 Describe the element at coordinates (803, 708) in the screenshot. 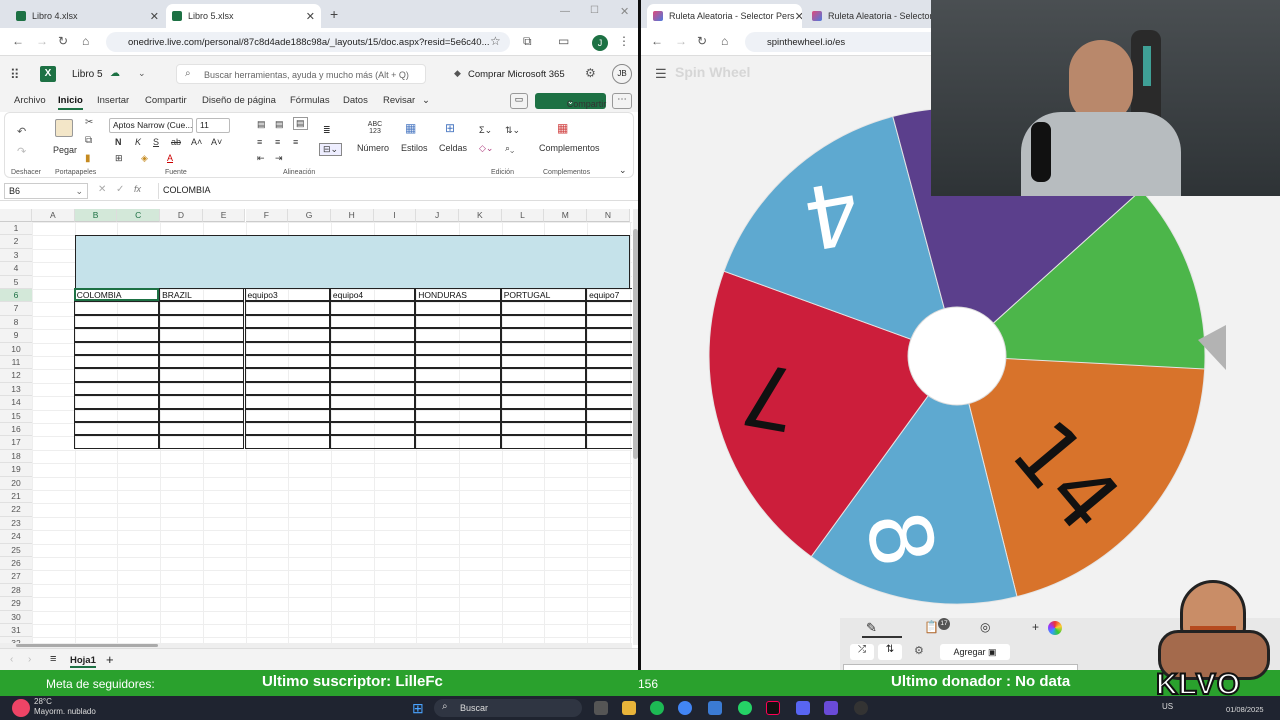

I see `discord-icon` at that location.